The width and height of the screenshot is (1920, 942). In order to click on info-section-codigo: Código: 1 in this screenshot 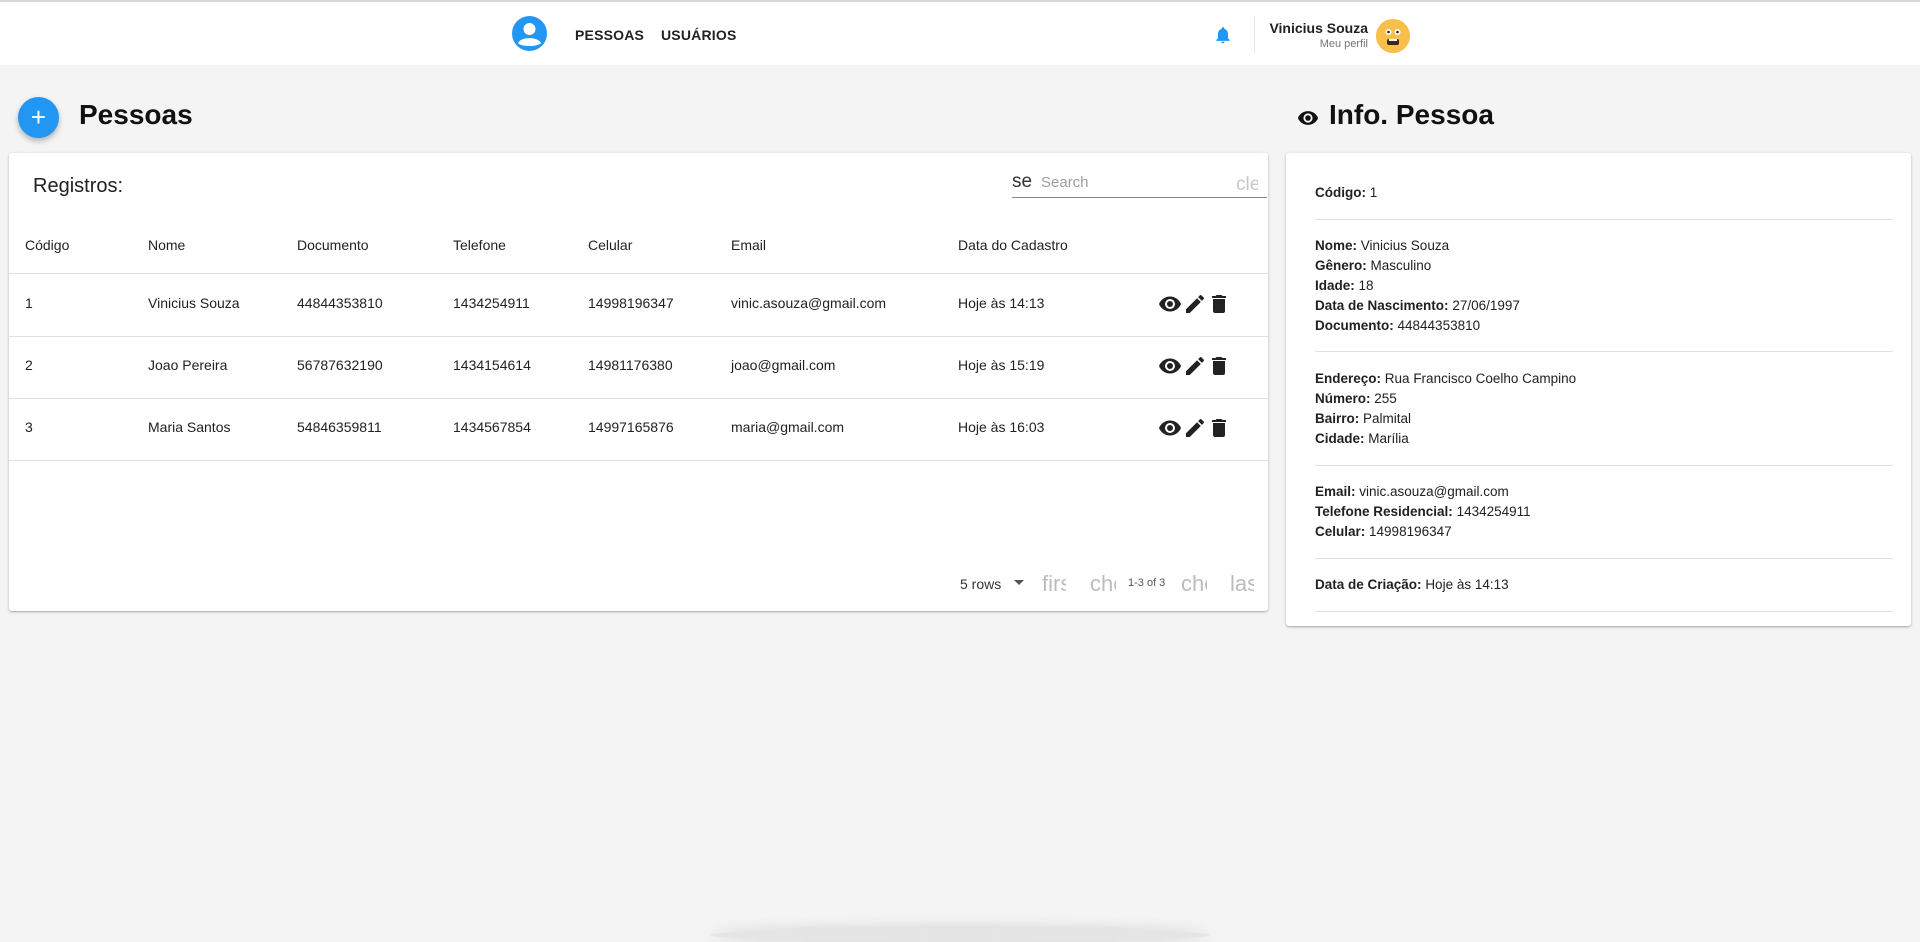, I will do `click(1605, 193)`.